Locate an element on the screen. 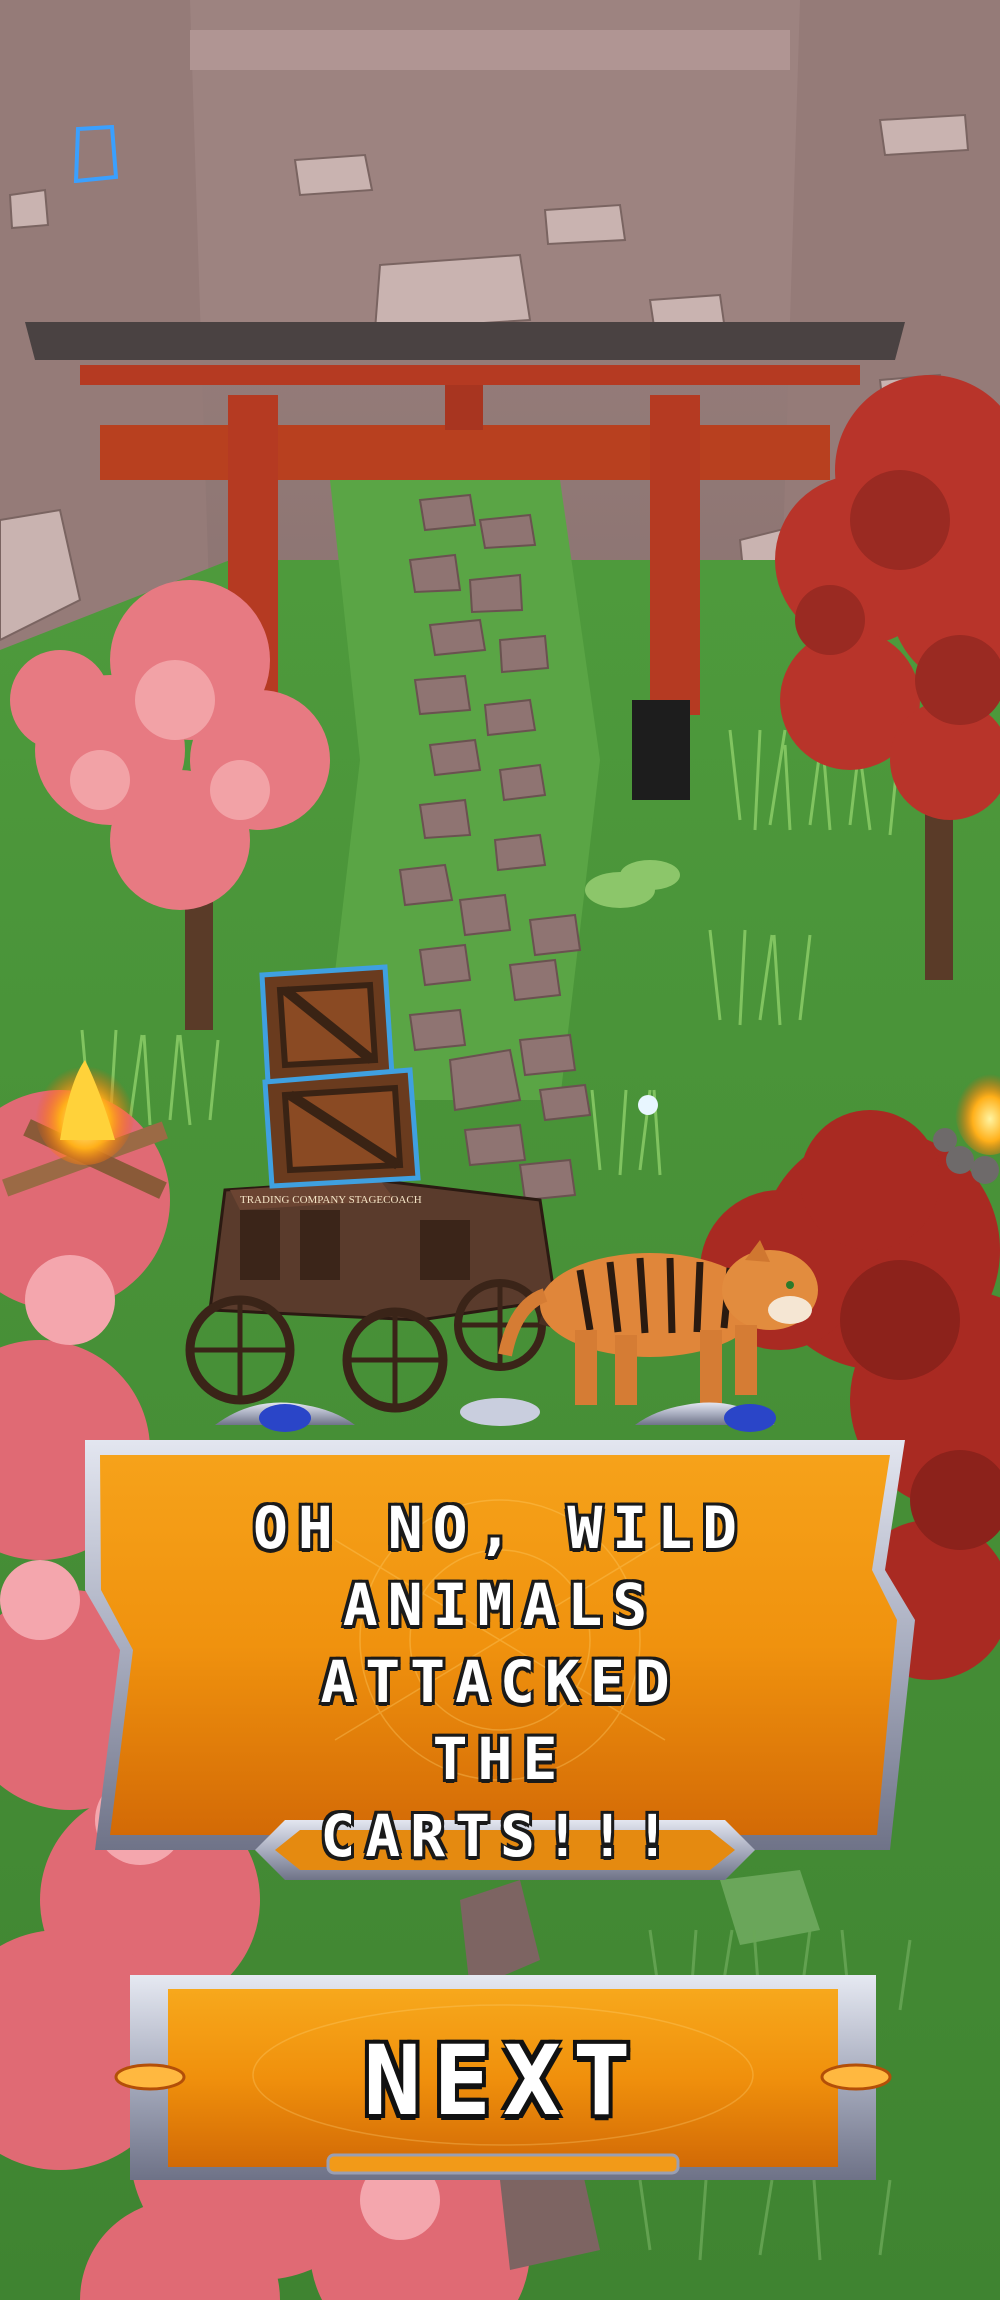 This screenshot has height=2300, width=1000. stagecoach-sign: TRADING COMPANY STAGECOACH is located at coordinates (331, 1200).